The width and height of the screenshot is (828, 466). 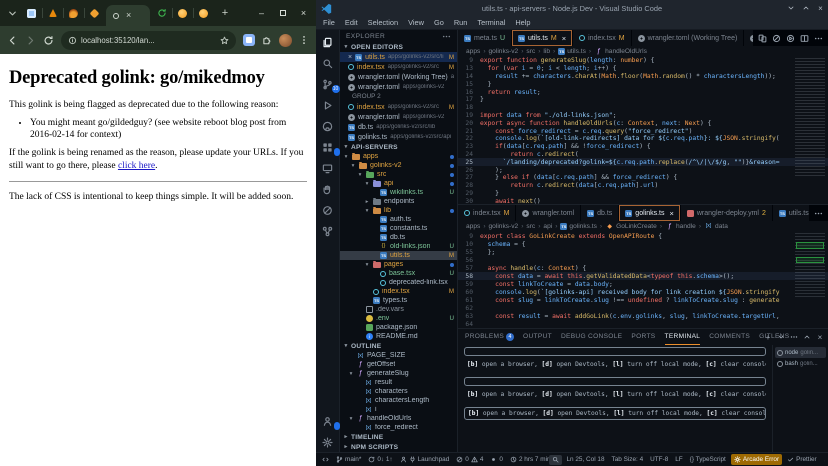 I want to click on status-time-tracker: 2 hrs 7 mins, so click(x=528, y=460).